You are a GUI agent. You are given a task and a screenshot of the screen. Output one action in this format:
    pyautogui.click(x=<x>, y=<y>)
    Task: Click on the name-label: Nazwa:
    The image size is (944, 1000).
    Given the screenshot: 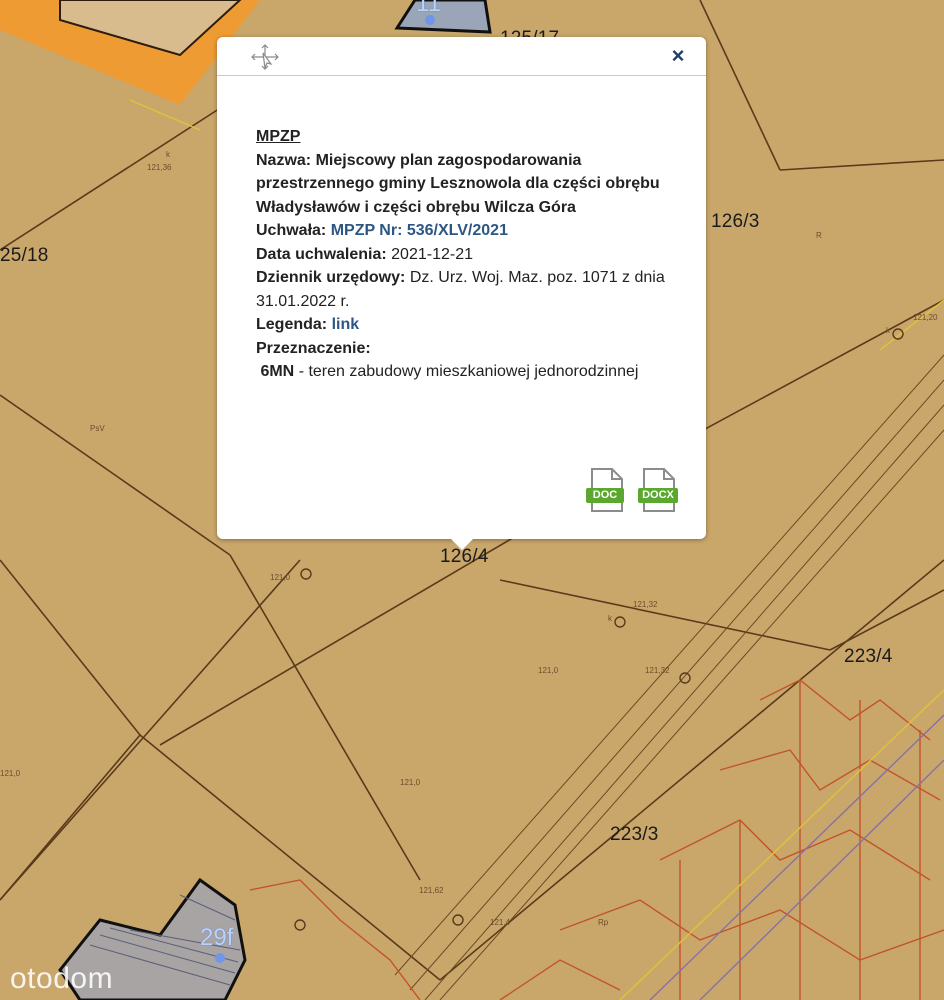 What is the action you would take?
    pyautogui.click(x=284, y=160)
    